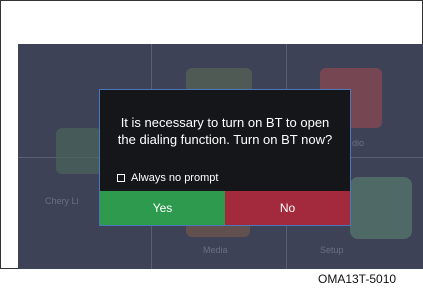 This screenshot has width=423, height=290. I want to click on dialog-message-line-2: the dialing function. Turn on BT now?, so click(225, 139).